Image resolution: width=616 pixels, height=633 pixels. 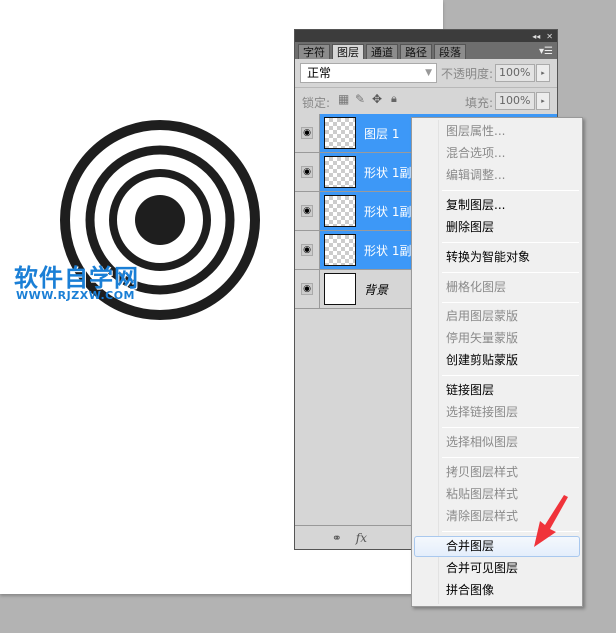 What do you see at coordinates (515, 73) in the screenshot?
I see `opacity-input: 100%` at bounding box center [515, 73].